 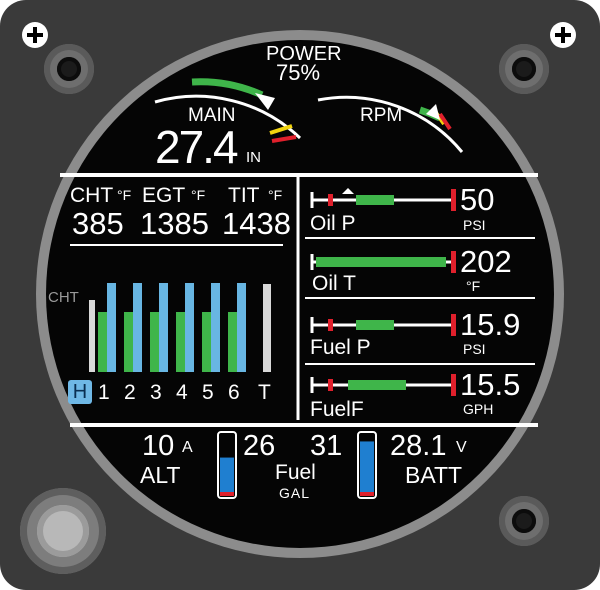 What do you see at coordinates (80, 392) in the screenshot?
I see `hottest-cylinder-badge: H` at bounding box center [80, 392].